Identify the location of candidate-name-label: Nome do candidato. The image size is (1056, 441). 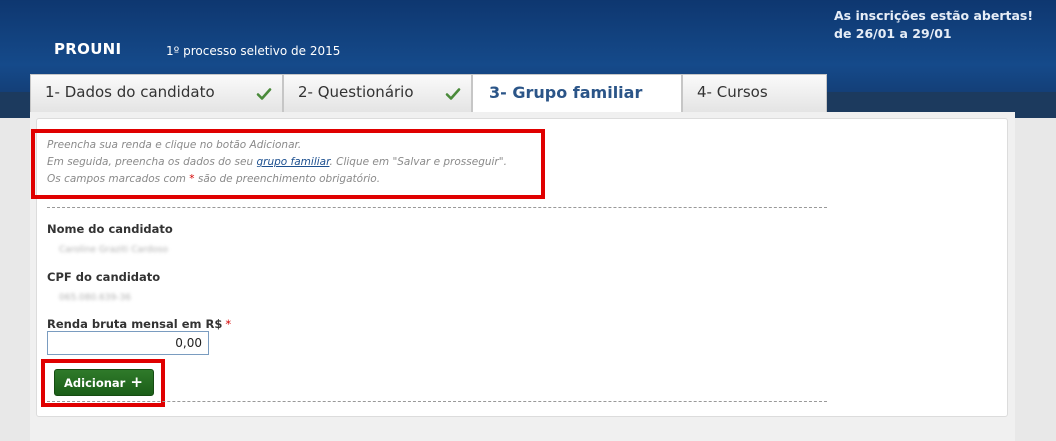
(110, 229).